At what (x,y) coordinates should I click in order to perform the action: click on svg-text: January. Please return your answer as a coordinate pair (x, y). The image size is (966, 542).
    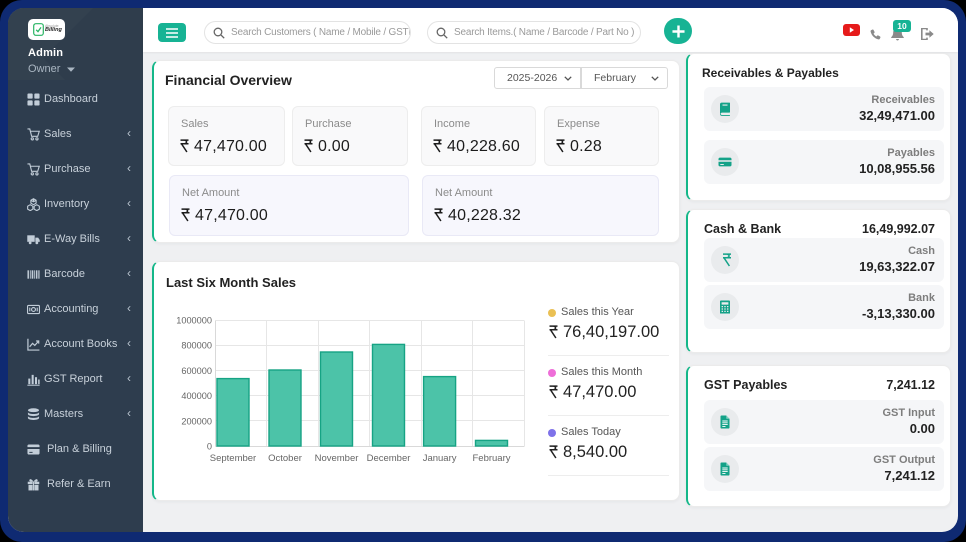
    Looking at the image, I should click on (440, 458).